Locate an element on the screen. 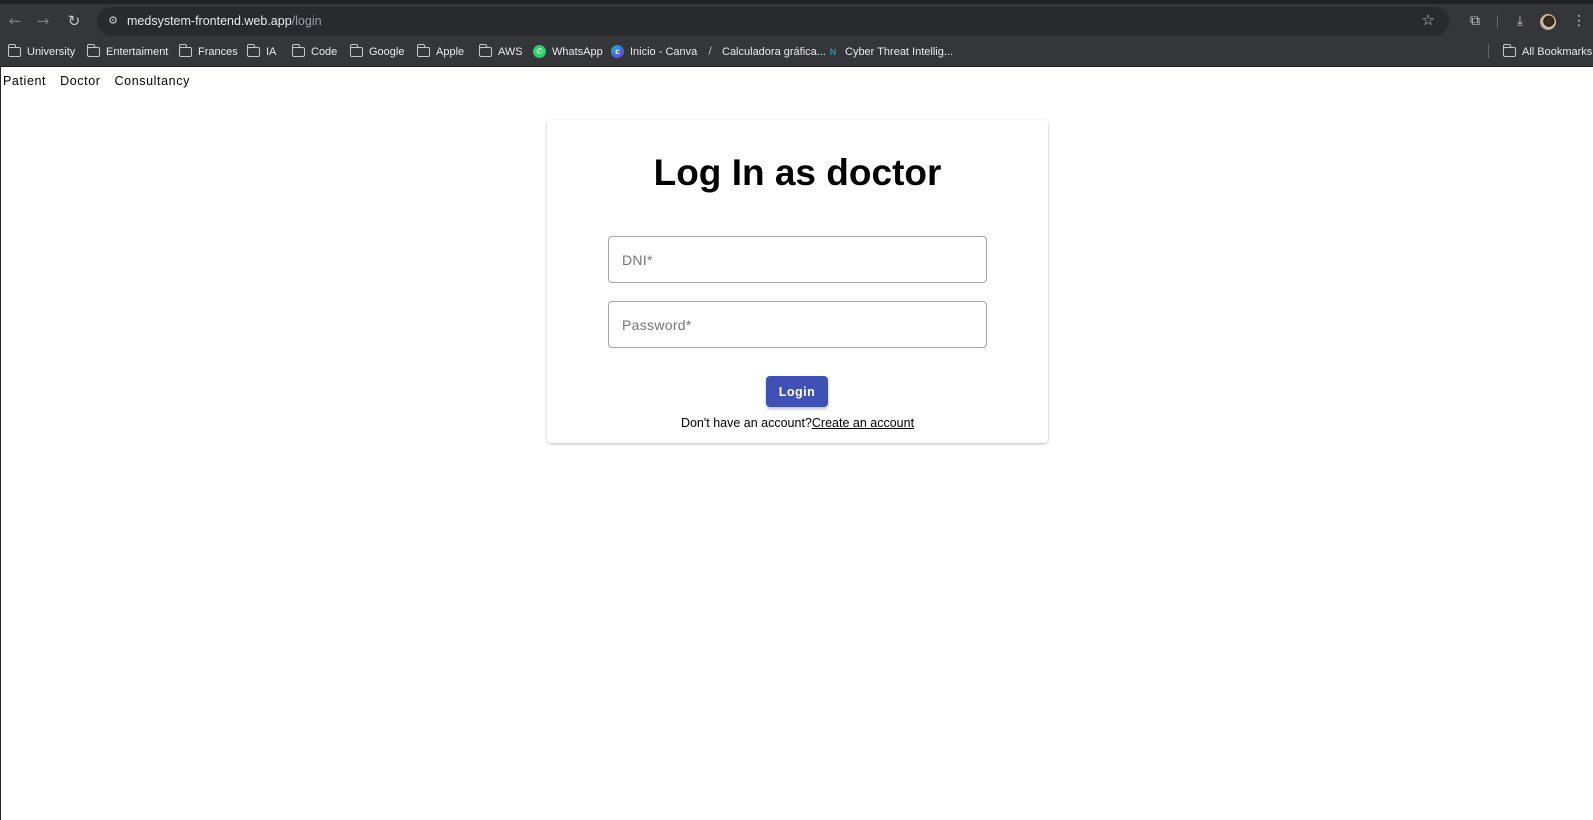 The height and width of the screenshot is (820, 1593). puzzle-piece-icon: ⧉ is located at coordinates (1475, 21).